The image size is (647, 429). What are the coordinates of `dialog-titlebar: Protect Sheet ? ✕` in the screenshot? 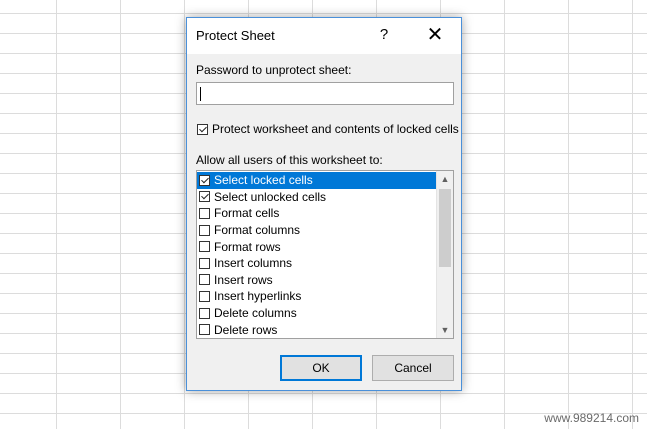 It's located at (324, 36).